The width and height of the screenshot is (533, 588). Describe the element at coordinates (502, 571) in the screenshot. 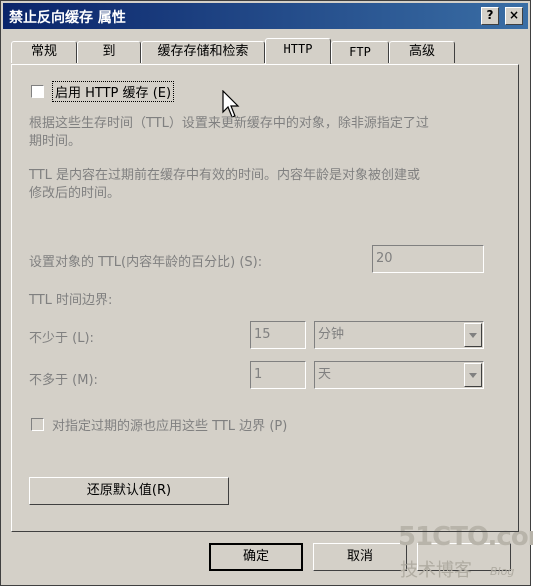

I see `watermark-blog: Blog` at that location.